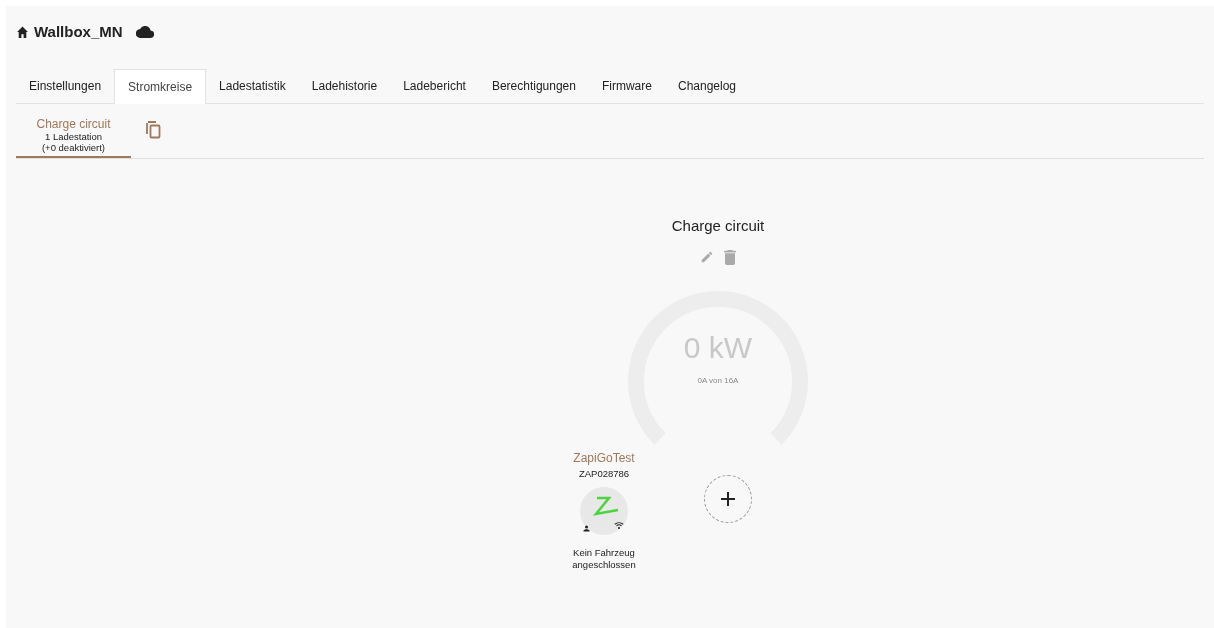 Image resolution: width=1214 pixels, height=628 pixels. I want to click on person-icon, so click(586, 528).